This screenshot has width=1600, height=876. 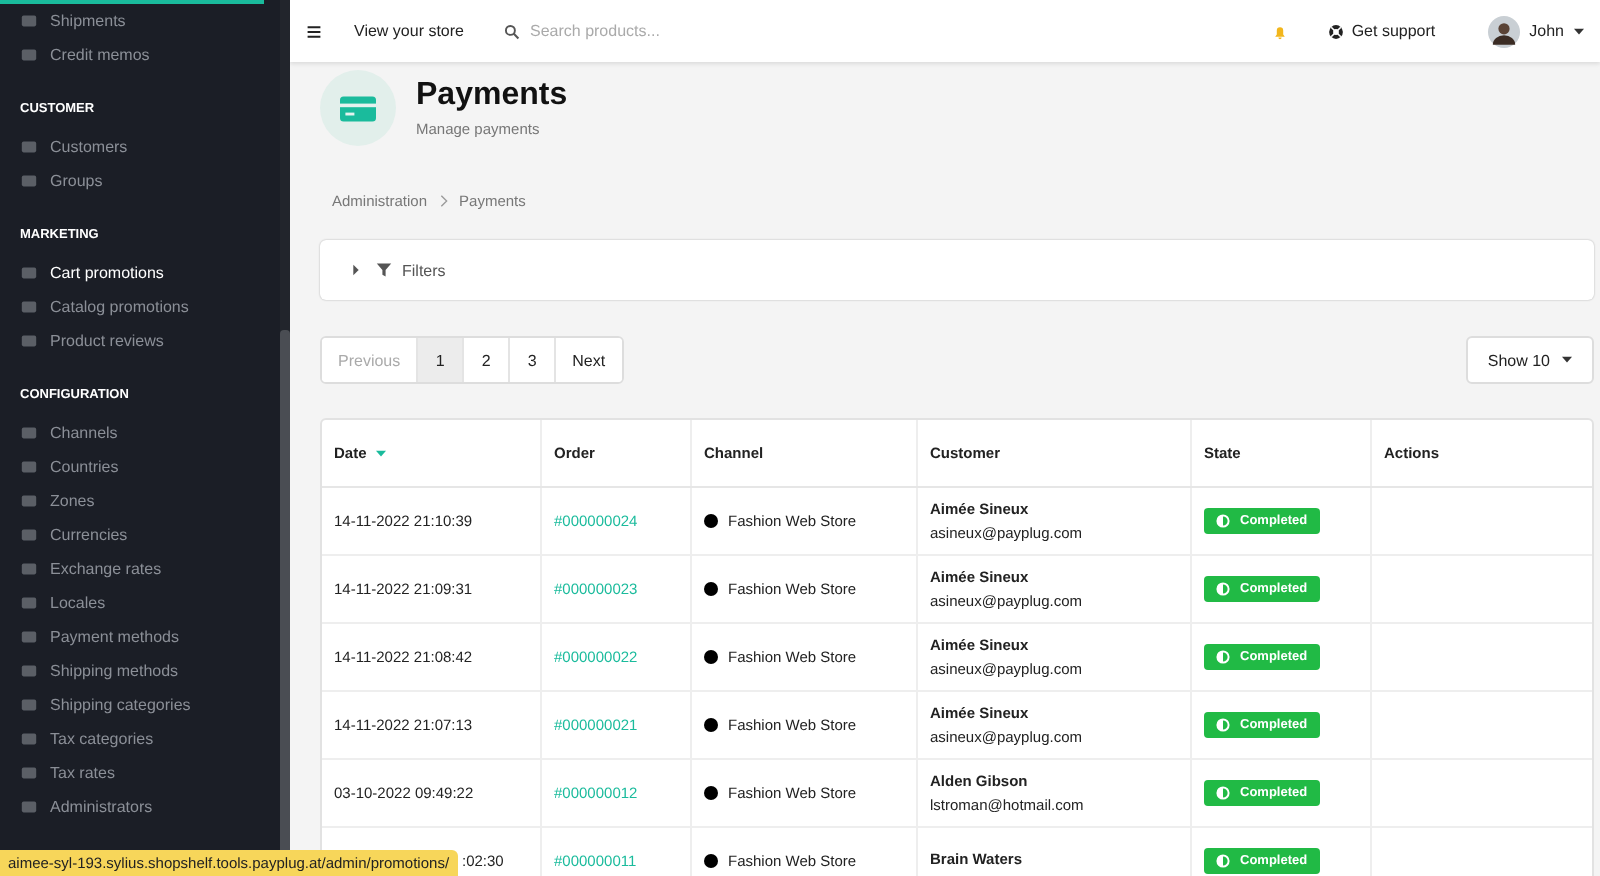 What do you see at coordinates (384, 270) in the screenshot?
I see `filter-icon` at bounding box center [384, 270].